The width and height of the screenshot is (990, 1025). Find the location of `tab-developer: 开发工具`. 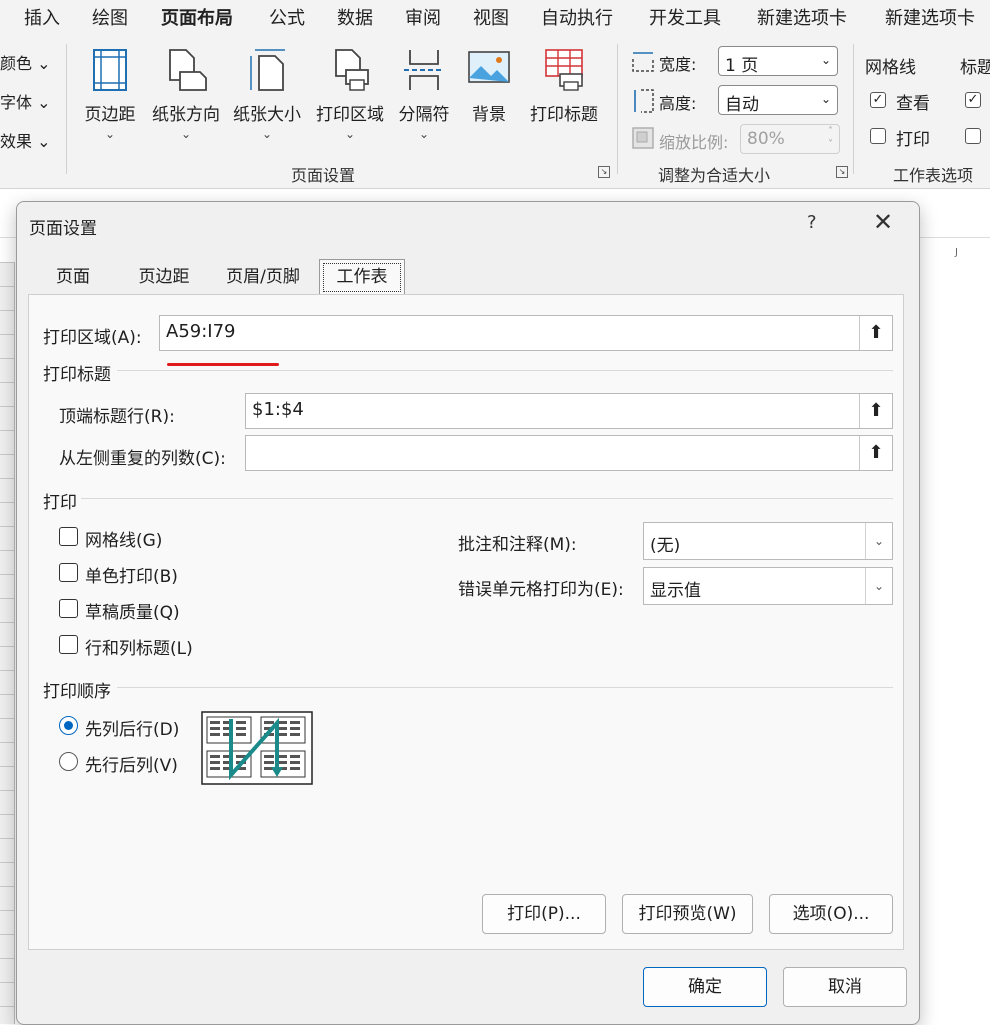

tab-developer: 开发工具 is located at coordinates (685, 17).